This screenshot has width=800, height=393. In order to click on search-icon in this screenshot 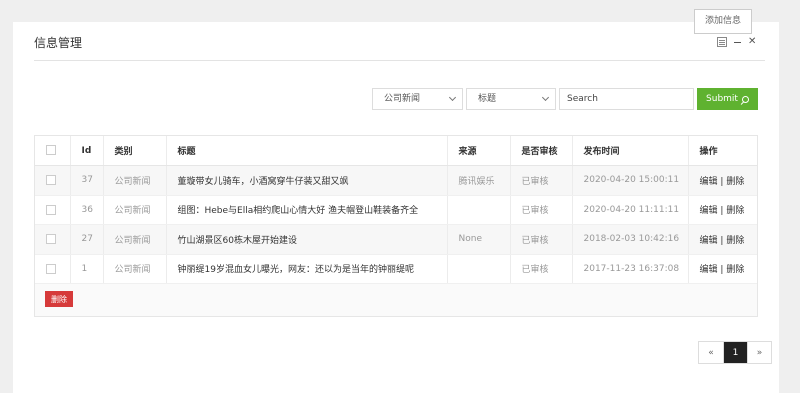, I will do `click(745, 99)`.